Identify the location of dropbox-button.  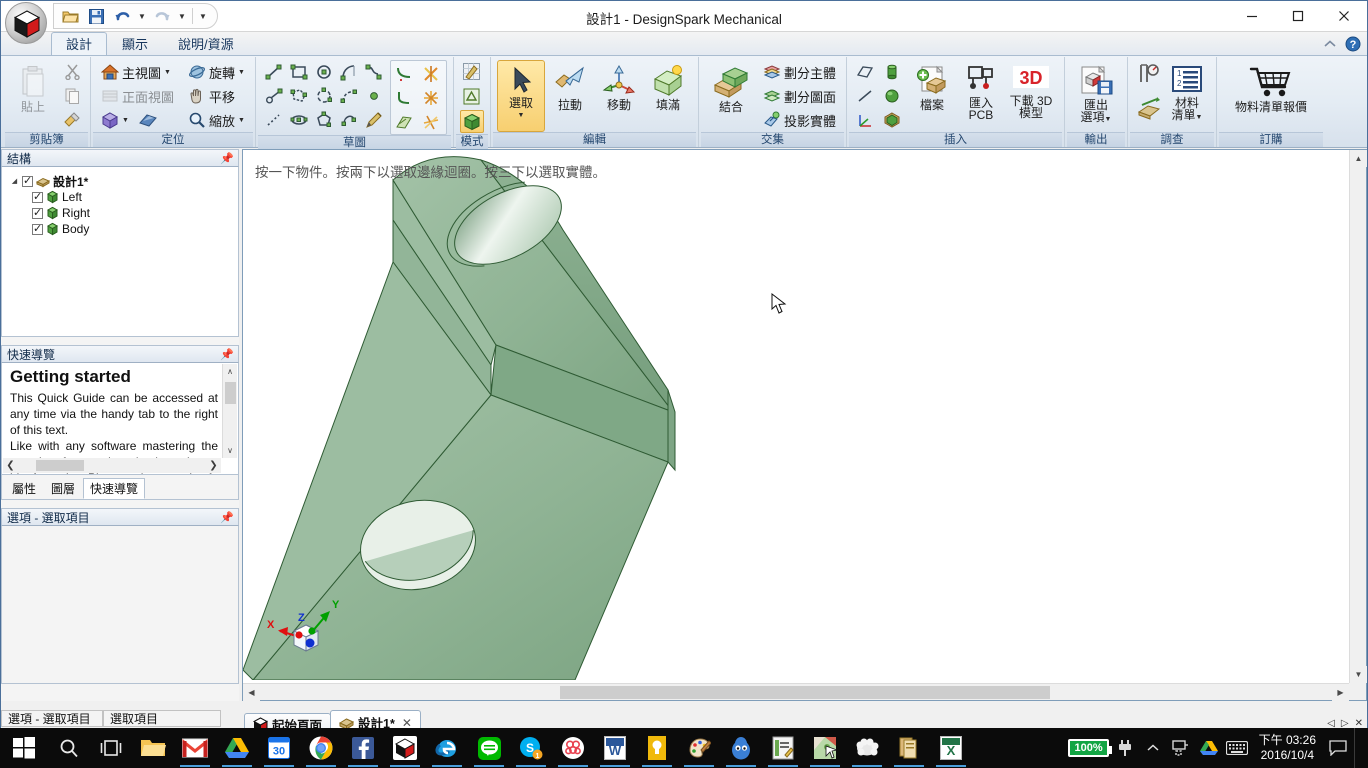
(573, 748).